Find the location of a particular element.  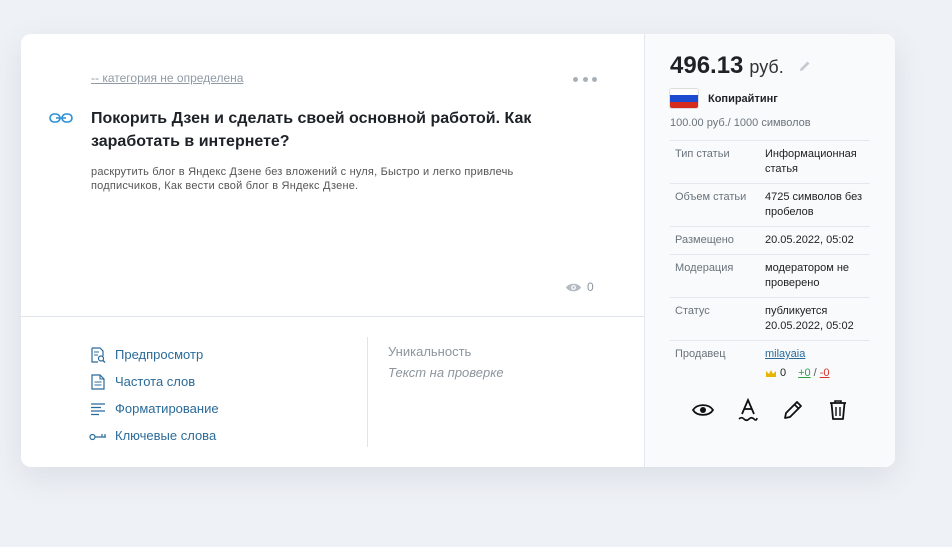

tools-divider is located at coordinates (367, 392).